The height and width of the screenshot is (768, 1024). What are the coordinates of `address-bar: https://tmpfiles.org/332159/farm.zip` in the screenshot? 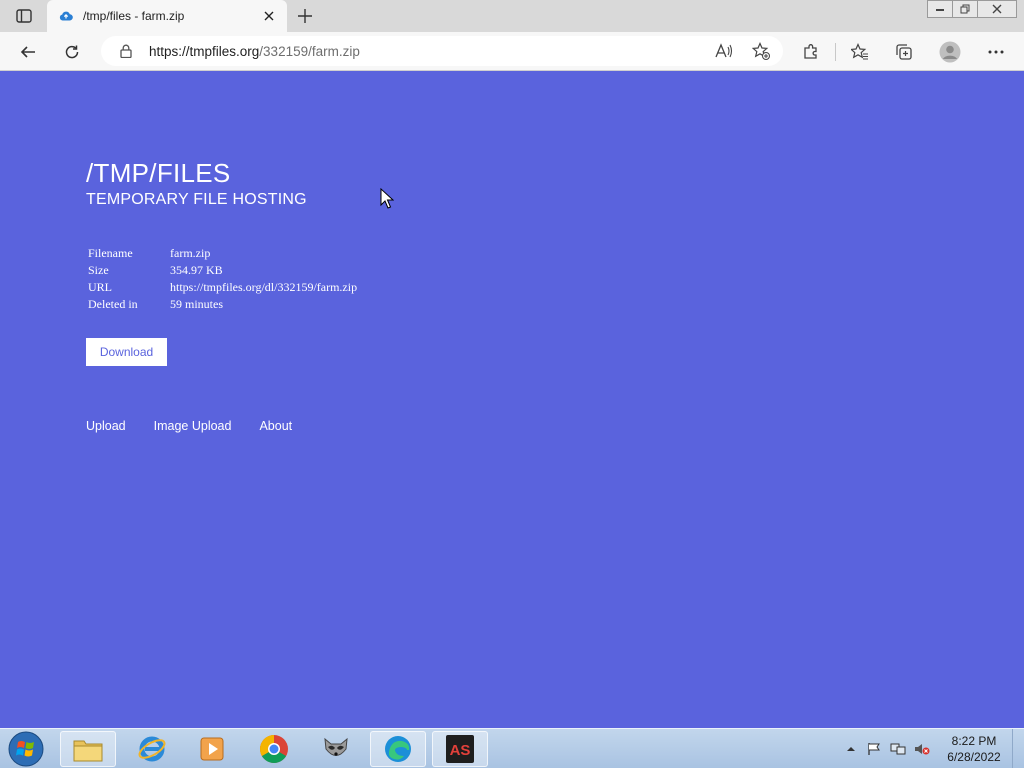 It's located at (442, 51).